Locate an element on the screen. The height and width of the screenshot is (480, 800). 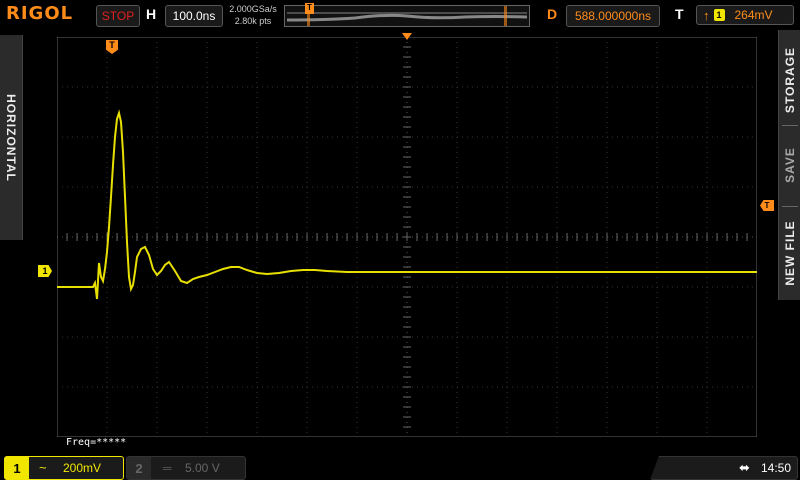
horizontal-menu-tab: HORIZONTAL is located at coordinates (11, 137).